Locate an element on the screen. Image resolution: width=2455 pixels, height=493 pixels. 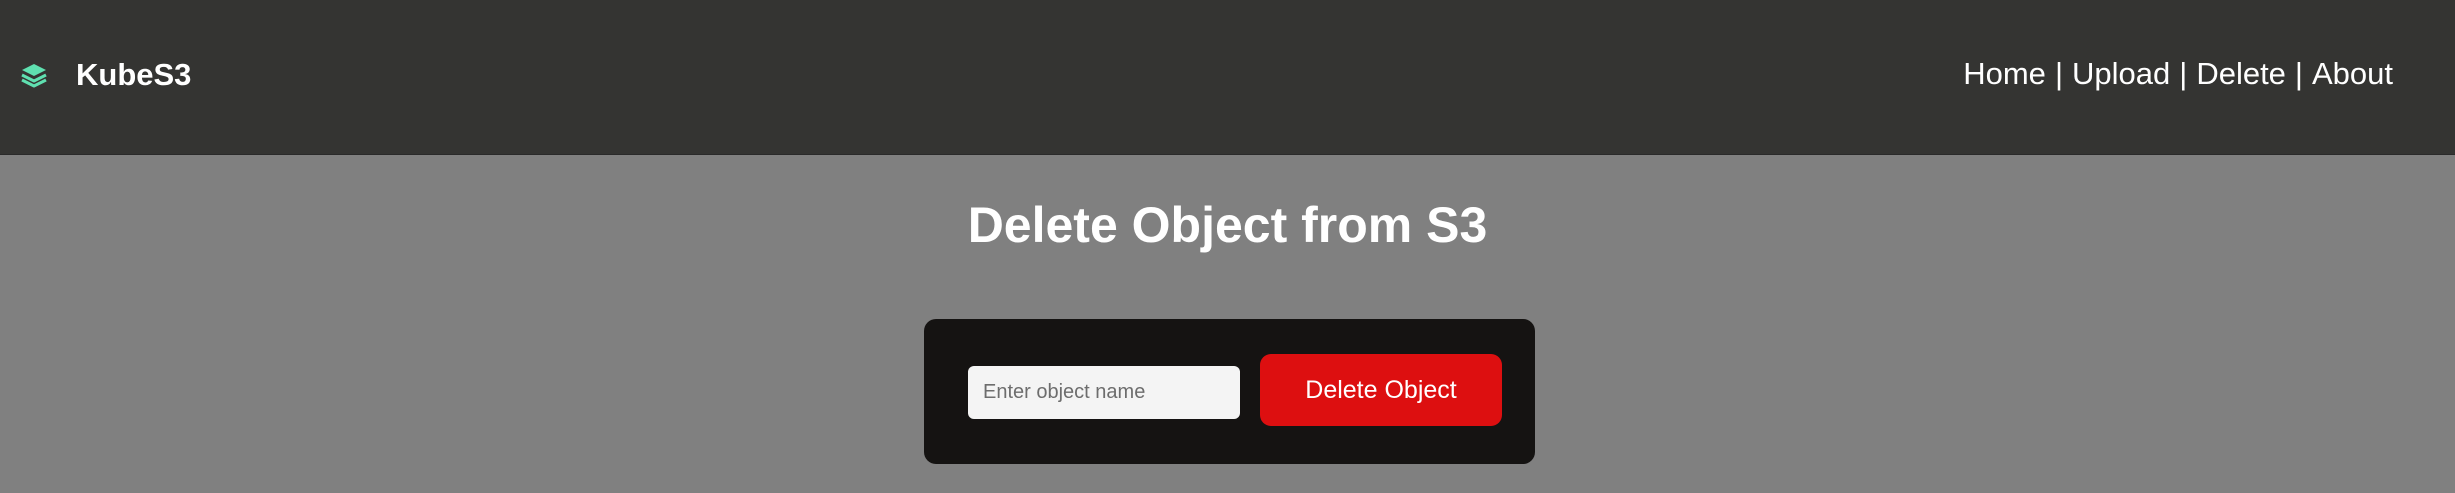
delete-object-button: Delete Object is located at coordinates (1381, 390).